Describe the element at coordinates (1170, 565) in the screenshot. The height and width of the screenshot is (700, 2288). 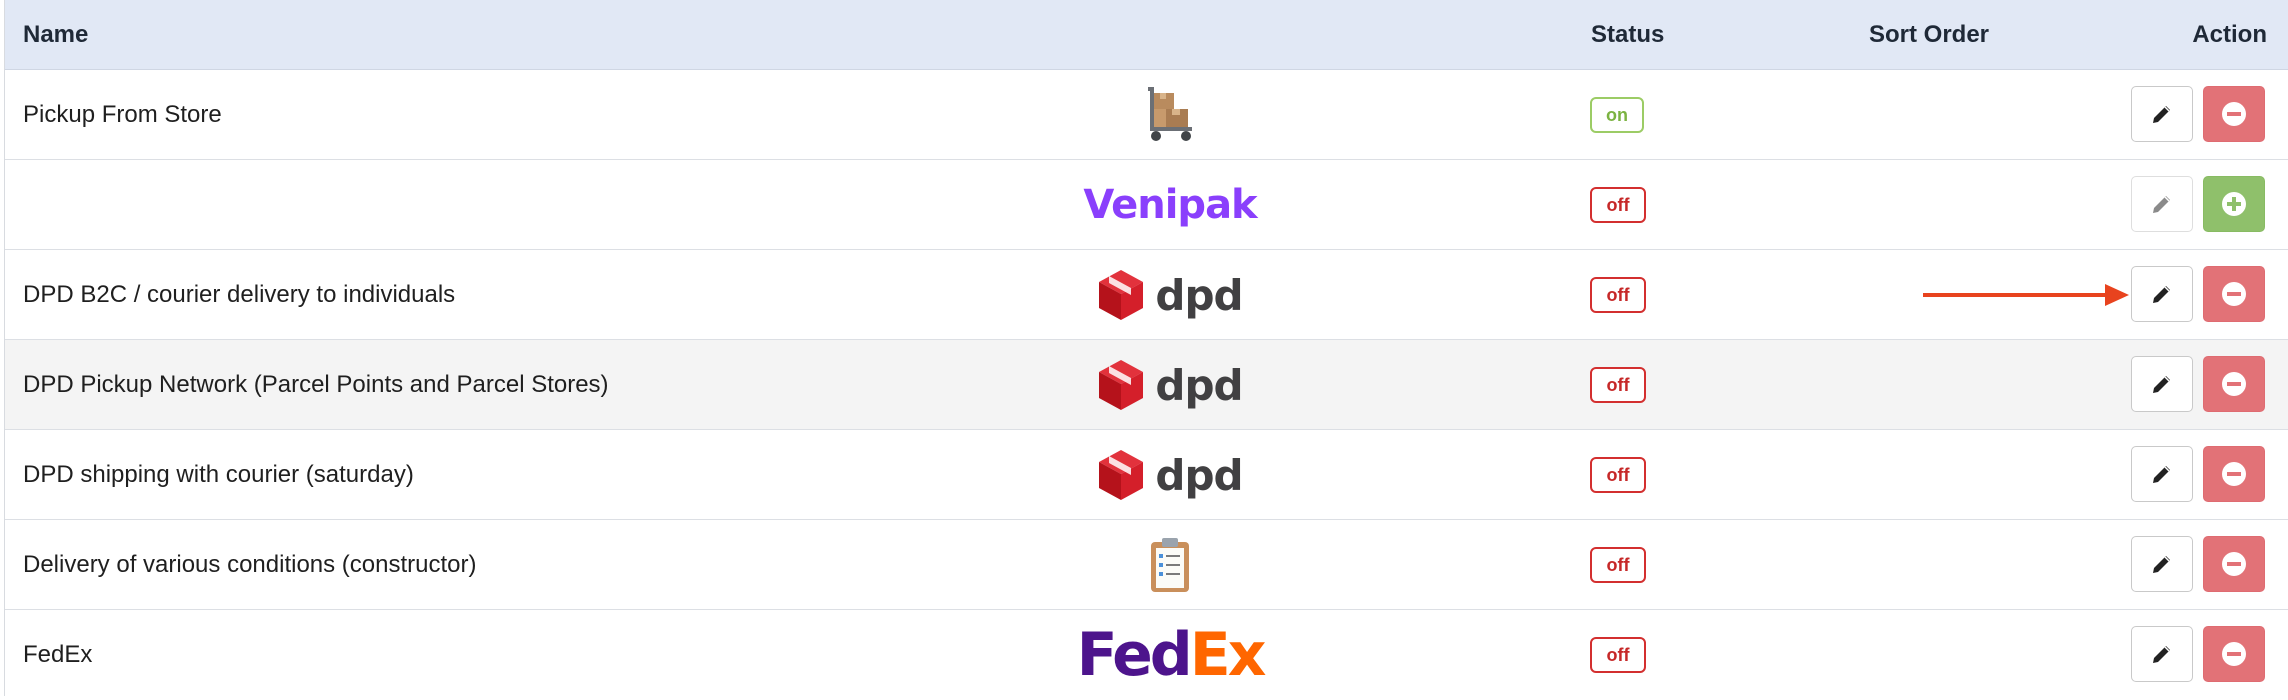
I see `clipboard-icon` at that location.